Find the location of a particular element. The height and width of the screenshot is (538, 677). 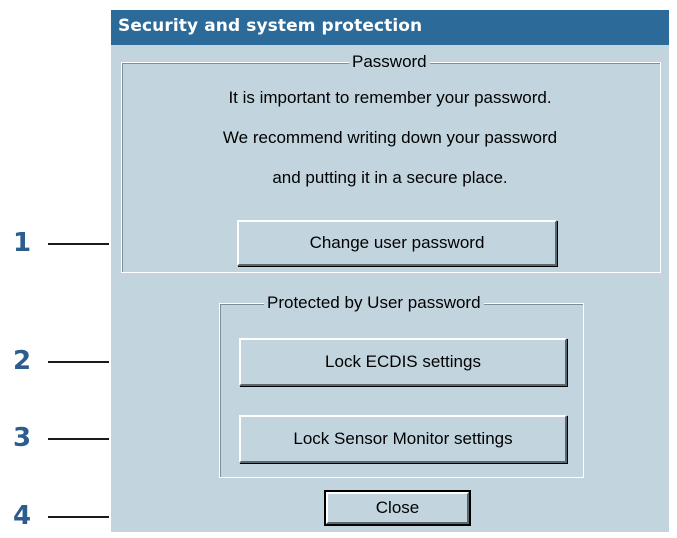

protected-group-legend: Protected by User password is located at coordinates (374, 303).